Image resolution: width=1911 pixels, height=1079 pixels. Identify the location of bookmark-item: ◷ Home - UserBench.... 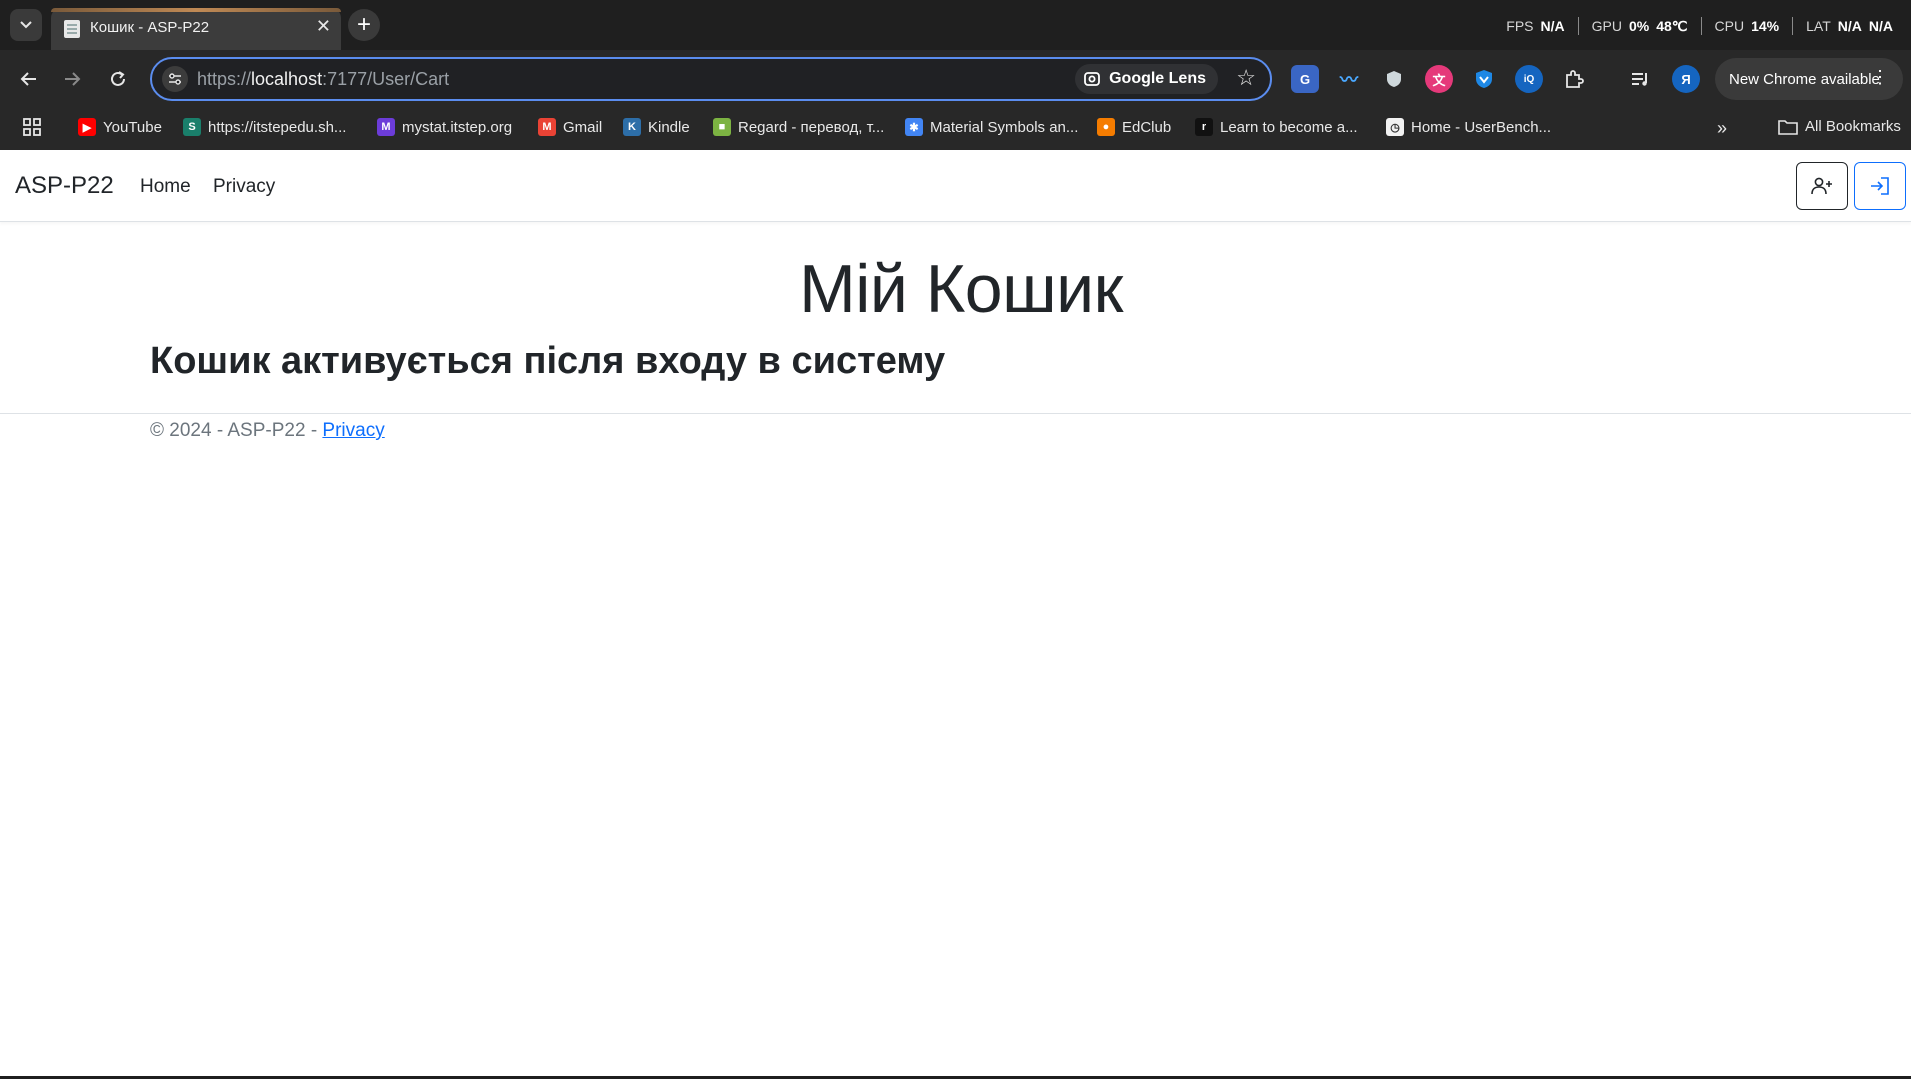
(1468, 127).